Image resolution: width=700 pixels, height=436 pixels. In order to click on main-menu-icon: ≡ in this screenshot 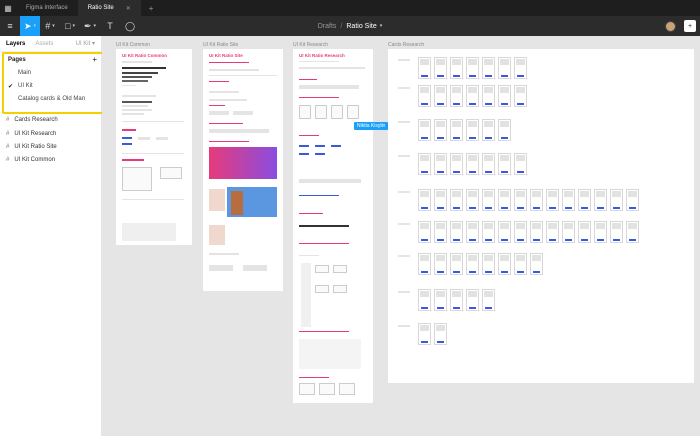, I will do `click(10, 26)`.